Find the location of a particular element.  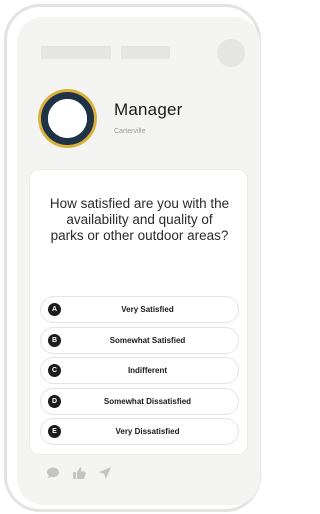

option-very-satisfied: A Very Satisfied is located at coordinates (139, 309).